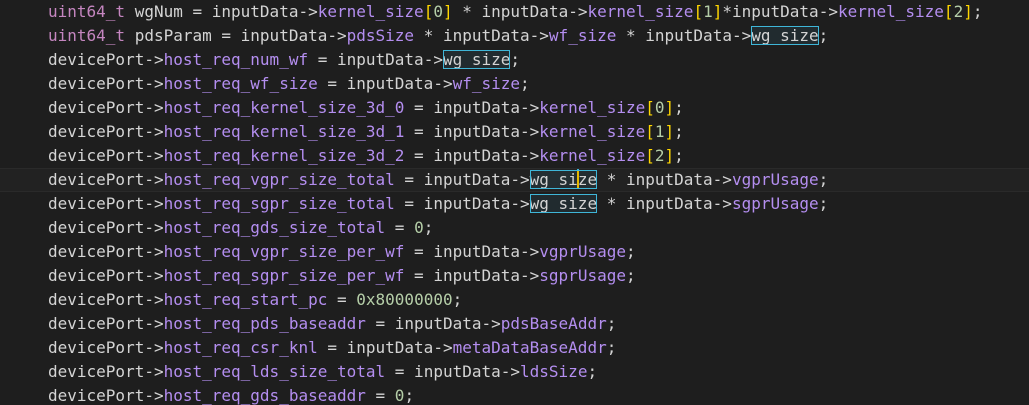 The height and width of the screenshot is (405, 1029). Describe the element at coordinates (240, 347) in the screenshot. I see `code-token: host_req_csr_knl` at that location.